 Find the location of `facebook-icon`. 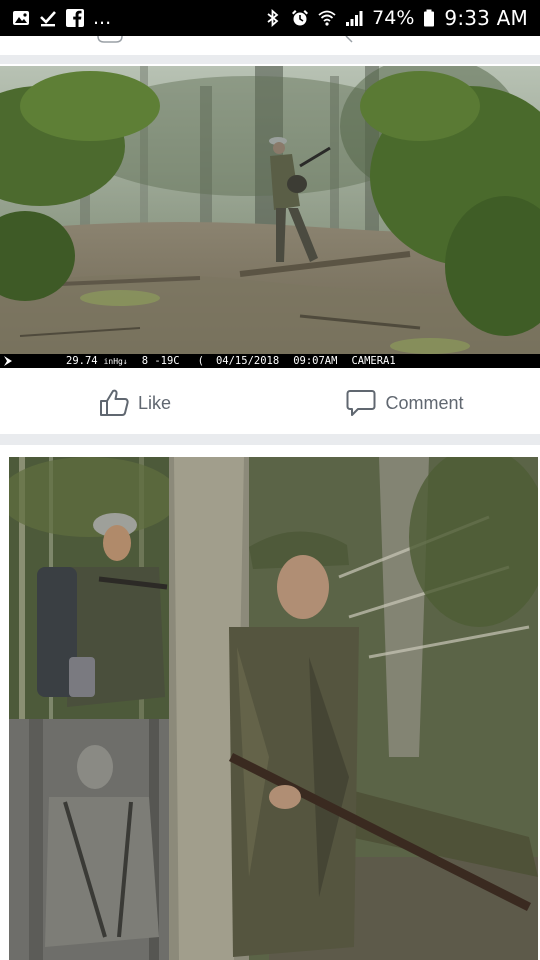

facebook-icon is located at coordinates (75, 18).